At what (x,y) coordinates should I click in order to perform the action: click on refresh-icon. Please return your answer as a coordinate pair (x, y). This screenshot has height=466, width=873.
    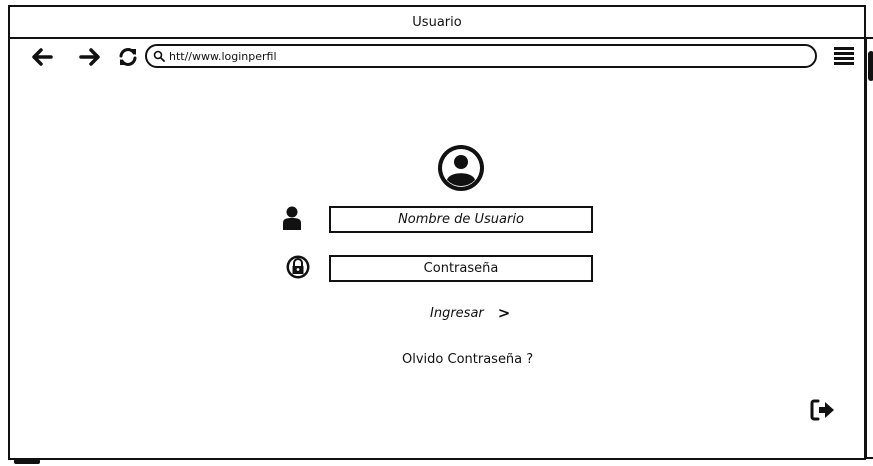
    Looking at the image, I should click on (128, 57).